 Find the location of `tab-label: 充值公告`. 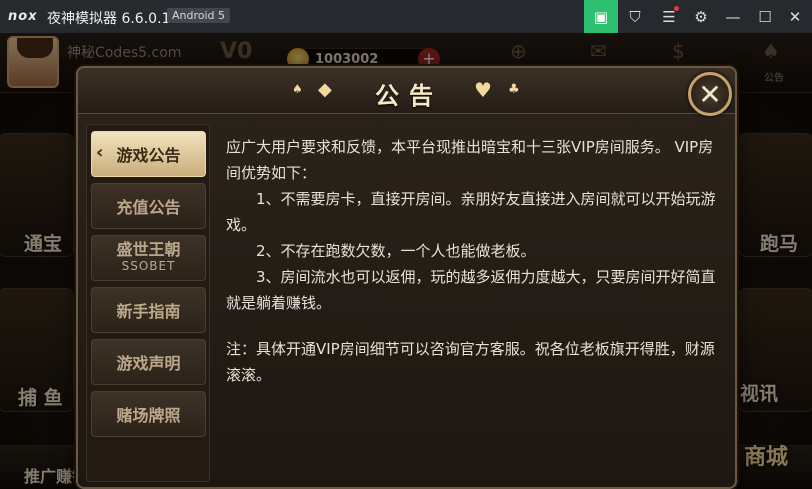

tab-label: 充值公告 is located at coordinates (148, 207).